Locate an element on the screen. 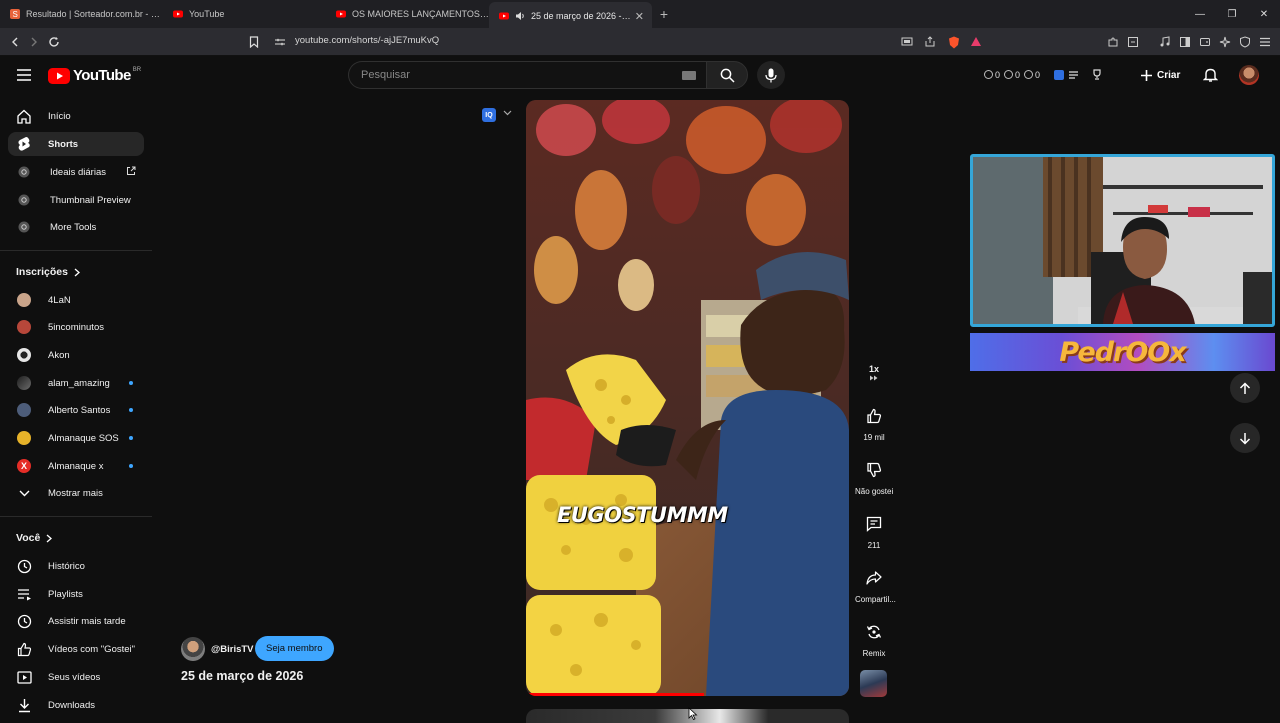  brave-rewards-icon is located at coordinates (976, 42).